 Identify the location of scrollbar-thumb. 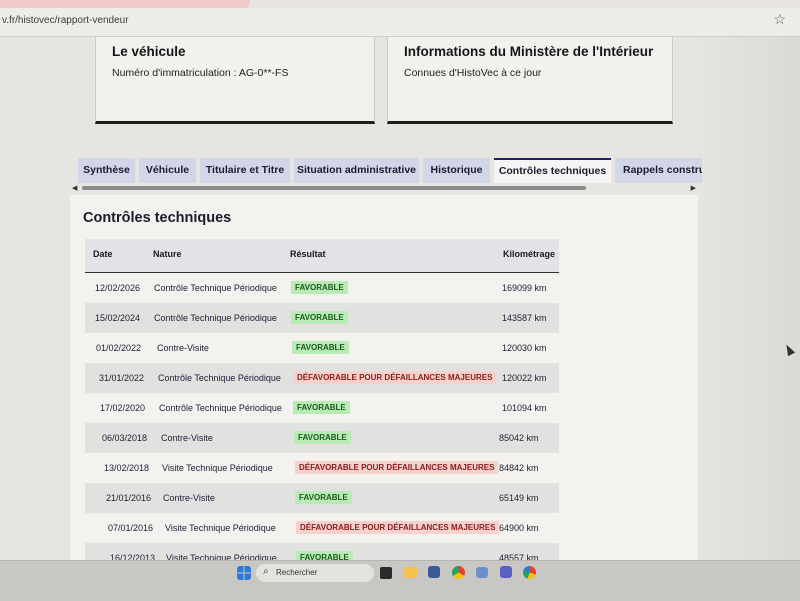
(334, 188).